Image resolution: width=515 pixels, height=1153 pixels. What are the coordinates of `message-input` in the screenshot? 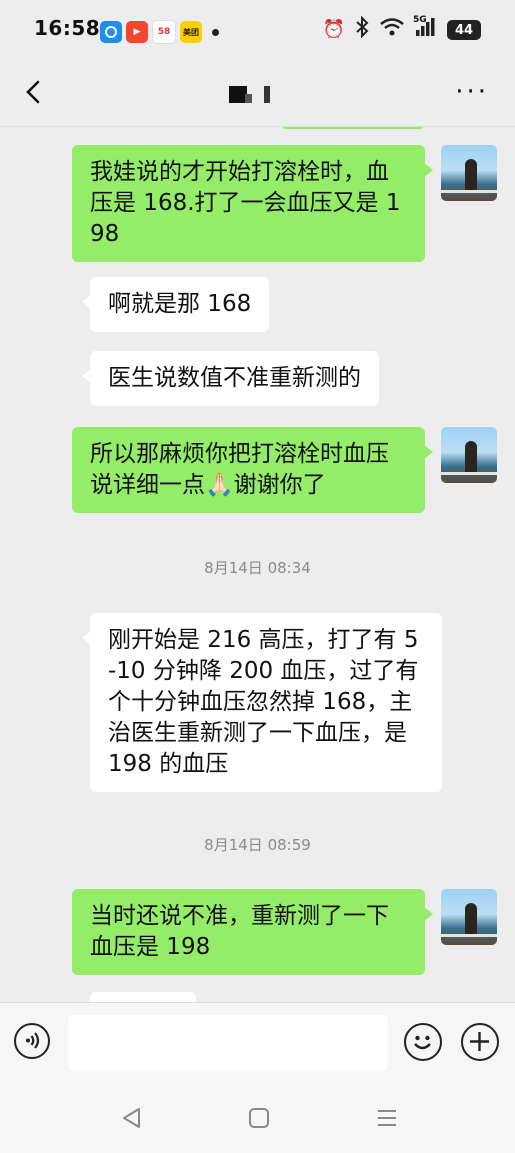 It's located at (228, 1043).